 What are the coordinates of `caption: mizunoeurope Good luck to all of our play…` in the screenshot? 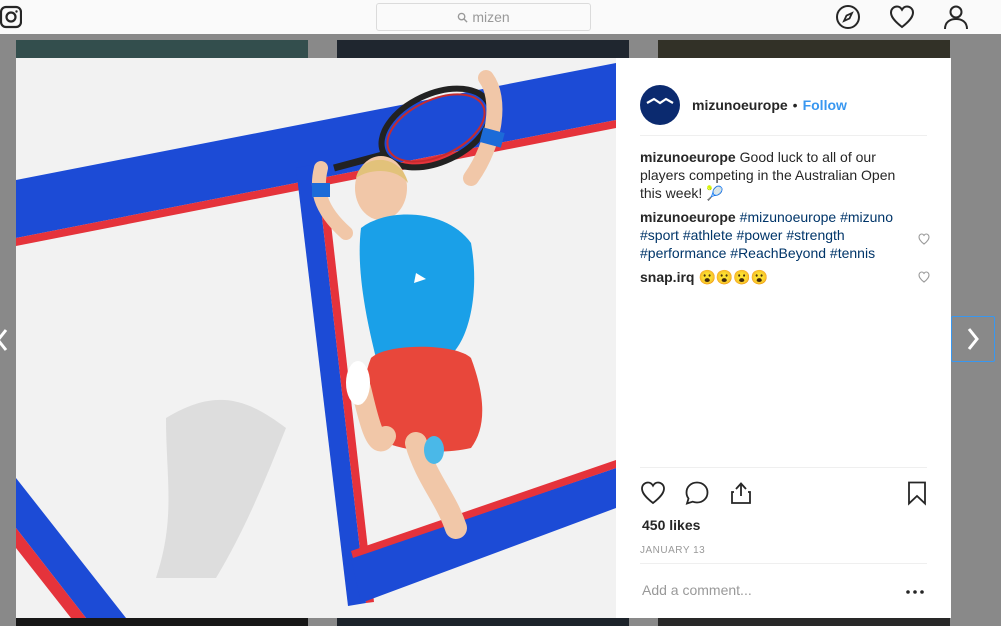 It's located at (785, 175).